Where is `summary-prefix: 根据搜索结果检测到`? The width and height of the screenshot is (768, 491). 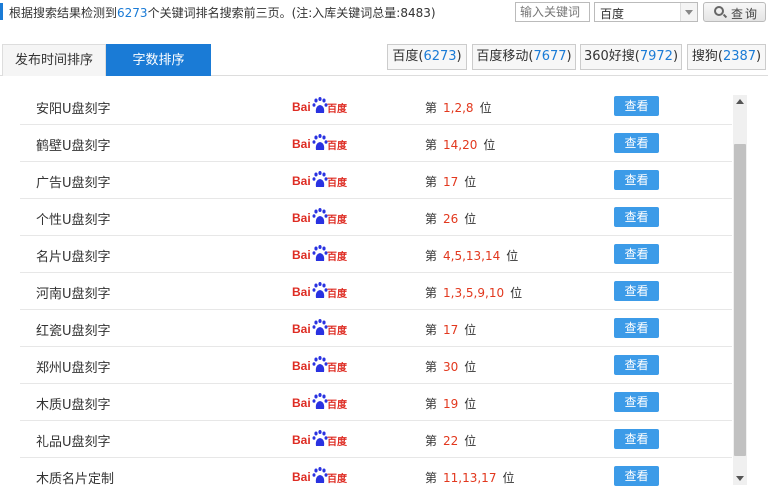
summary-prefix: 根据搜索结果检测到 is located at coordinates (63, 13).